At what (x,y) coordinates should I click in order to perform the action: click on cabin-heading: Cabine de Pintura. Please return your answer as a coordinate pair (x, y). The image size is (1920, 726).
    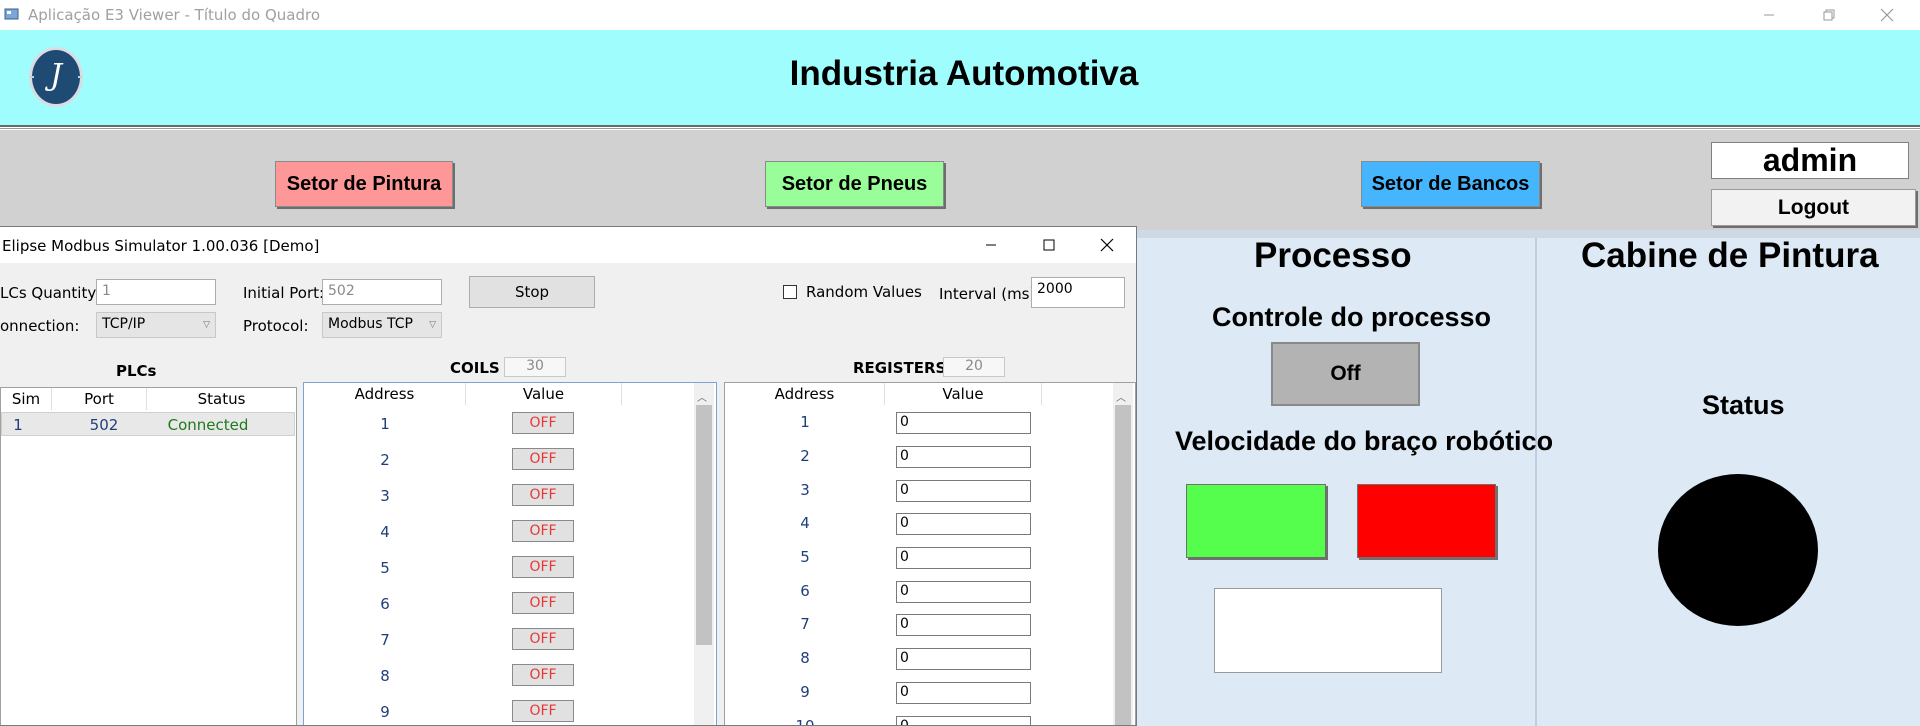
    Looking at the image, I should click on (1730, 255).